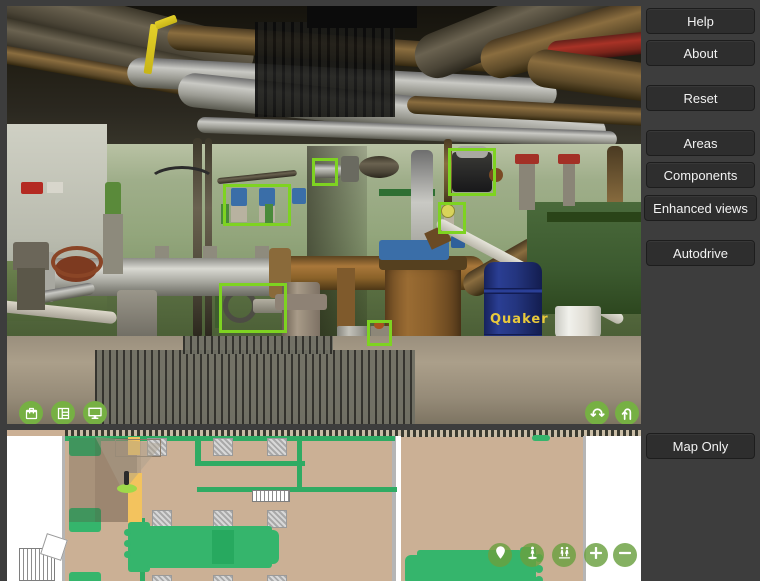 The image size is (760, 581). I want to click on left-valve-post, so click(113, 244).